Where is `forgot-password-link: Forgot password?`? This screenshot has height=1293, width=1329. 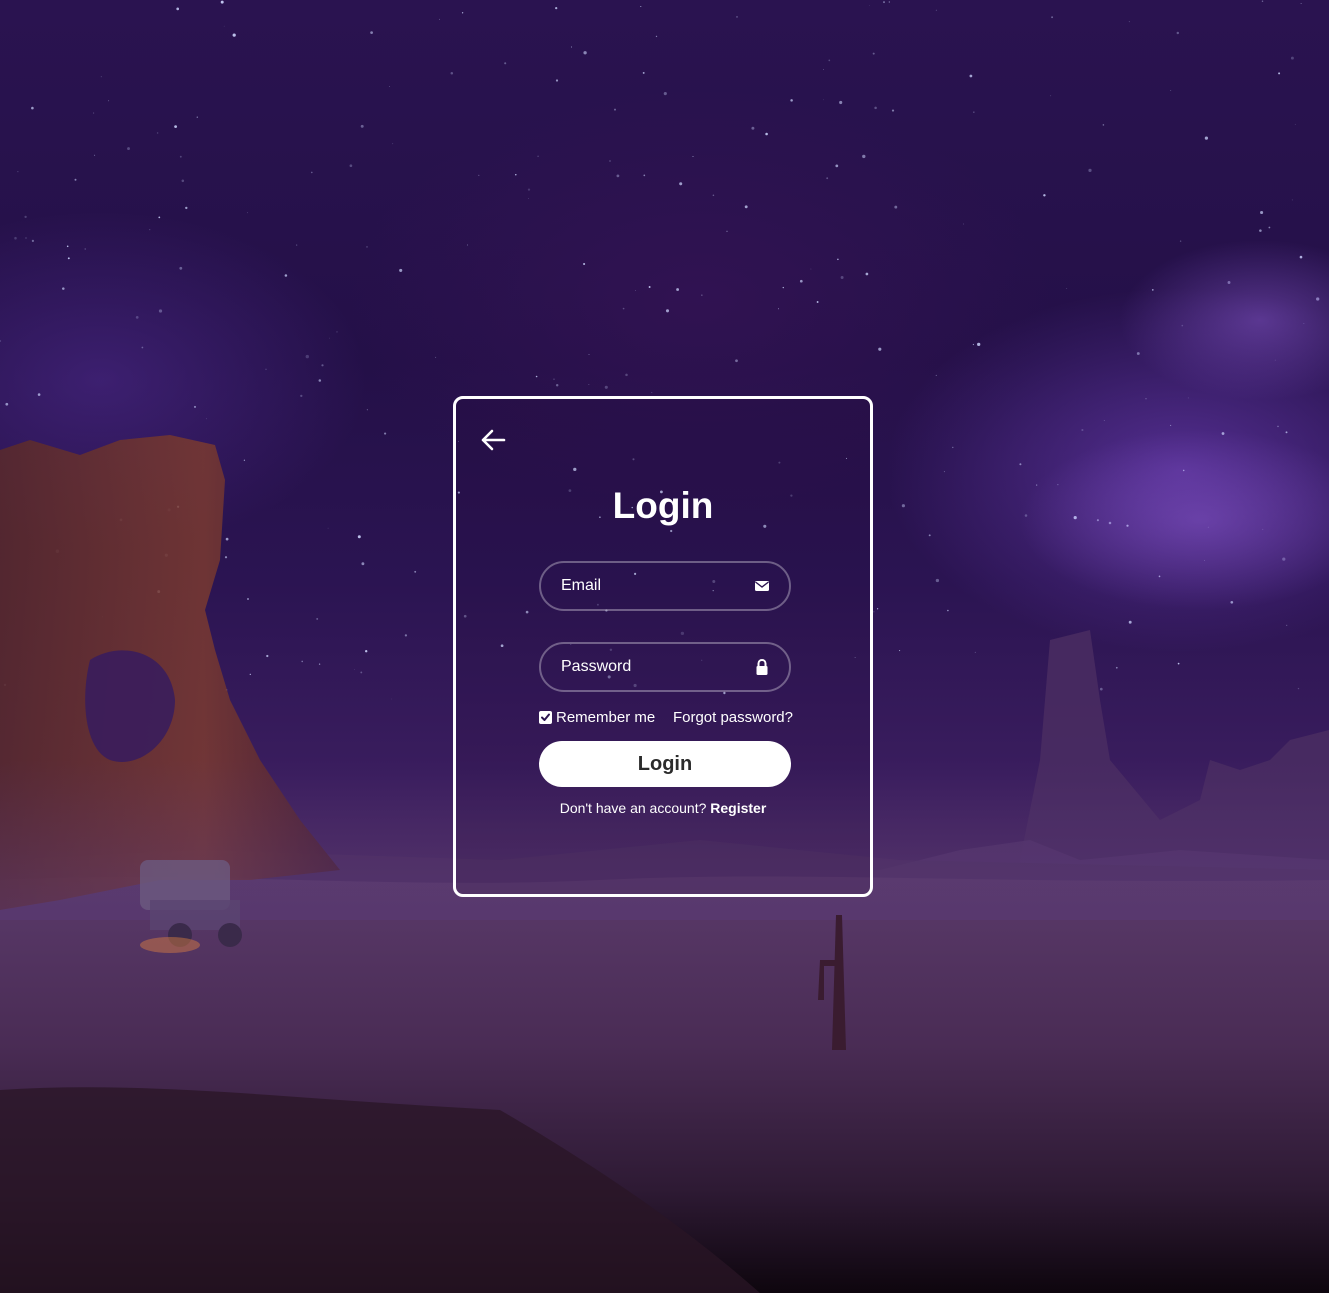
forgot-password-link: Forgot password? is located at coordinates (733, 717).